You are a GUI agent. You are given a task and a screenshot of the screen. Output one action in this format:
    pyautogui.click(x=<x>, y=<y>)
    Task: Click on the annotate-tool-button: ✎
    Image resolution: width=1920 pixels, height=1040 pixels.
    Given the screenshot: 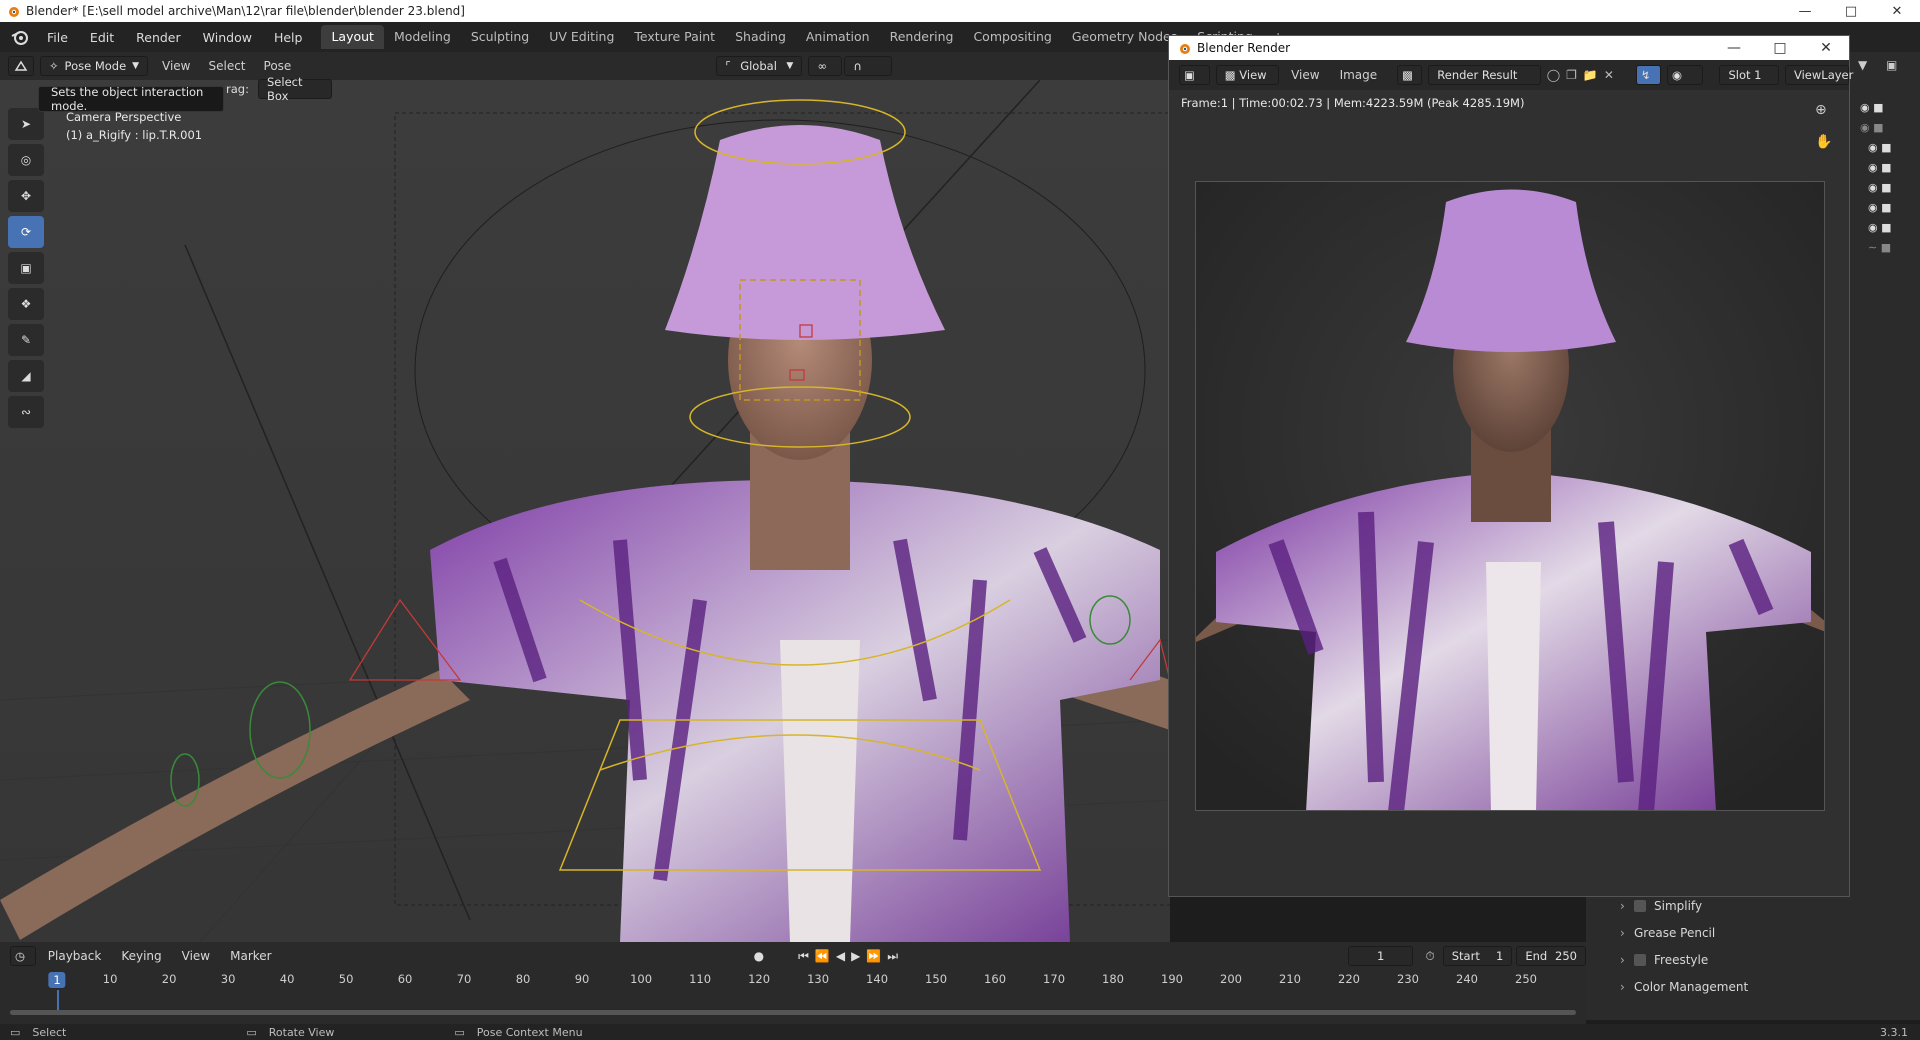 What is the action you would take?
    pyautogui.click(x=26, y=340)
    